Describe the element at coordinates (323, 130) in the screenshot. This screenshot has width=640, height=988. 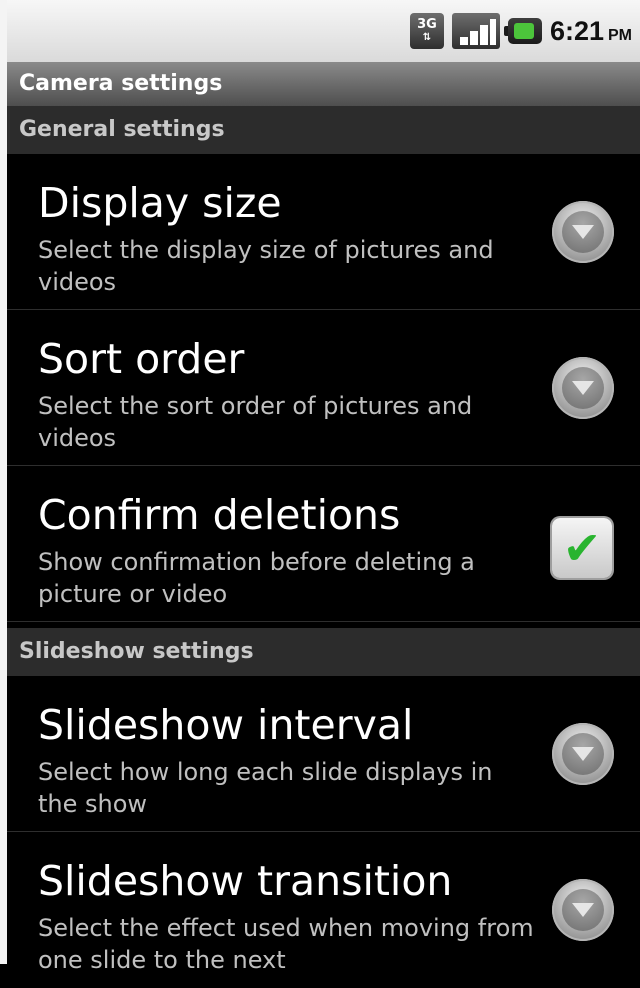
I see `section-header-general: General settings` at that location.